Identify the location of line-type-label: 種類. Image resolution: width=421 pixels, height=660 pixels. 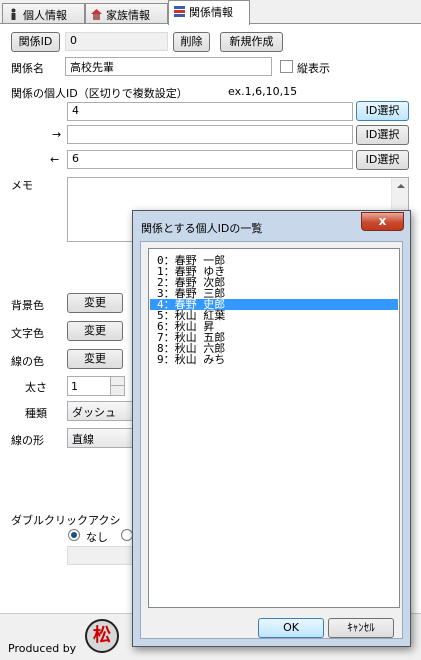
(36, 413).